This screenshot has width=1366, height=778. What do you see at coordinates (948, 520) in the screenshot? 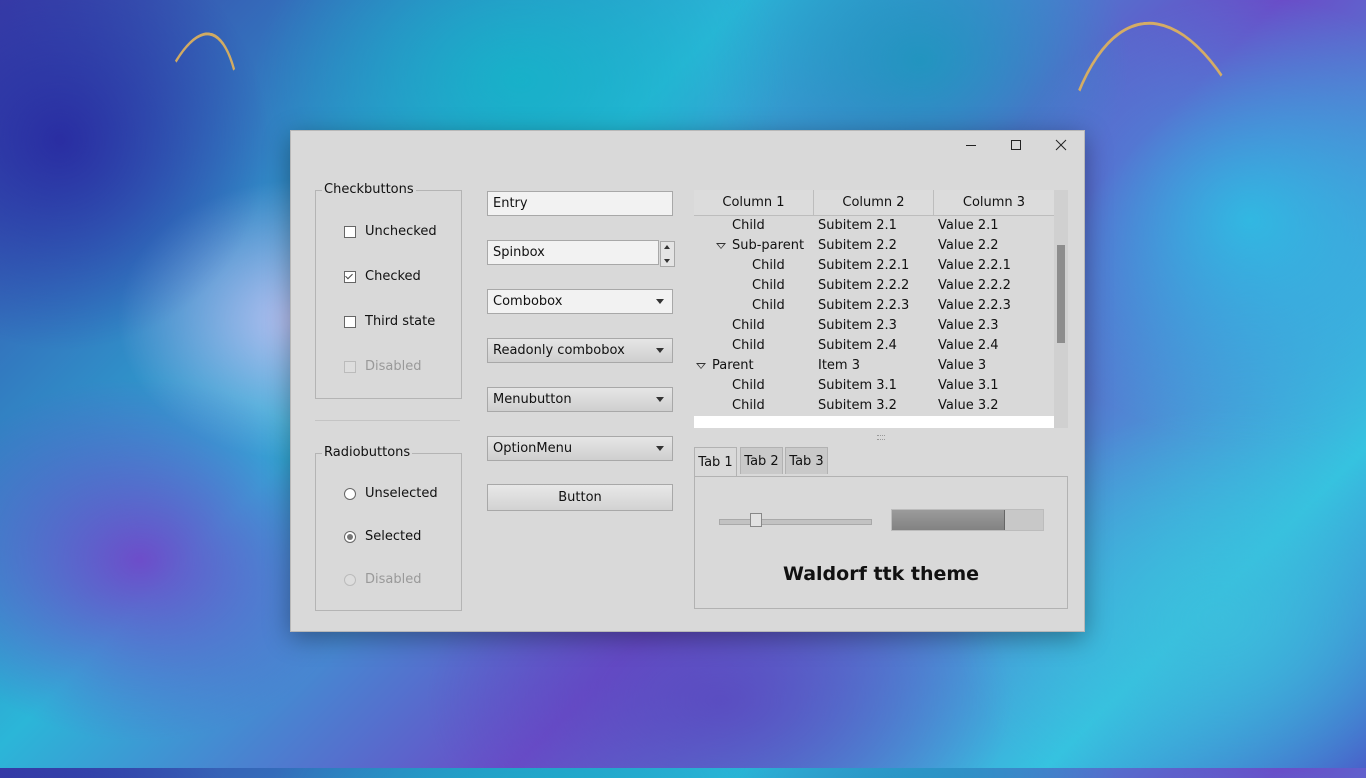
I see `progressbar-fill` at bounding box center [948, 520].